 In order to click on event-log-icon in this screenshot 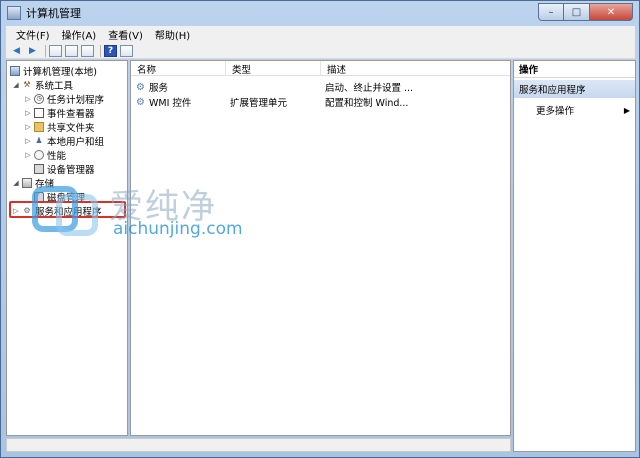, I will do `click(39, 112)`.